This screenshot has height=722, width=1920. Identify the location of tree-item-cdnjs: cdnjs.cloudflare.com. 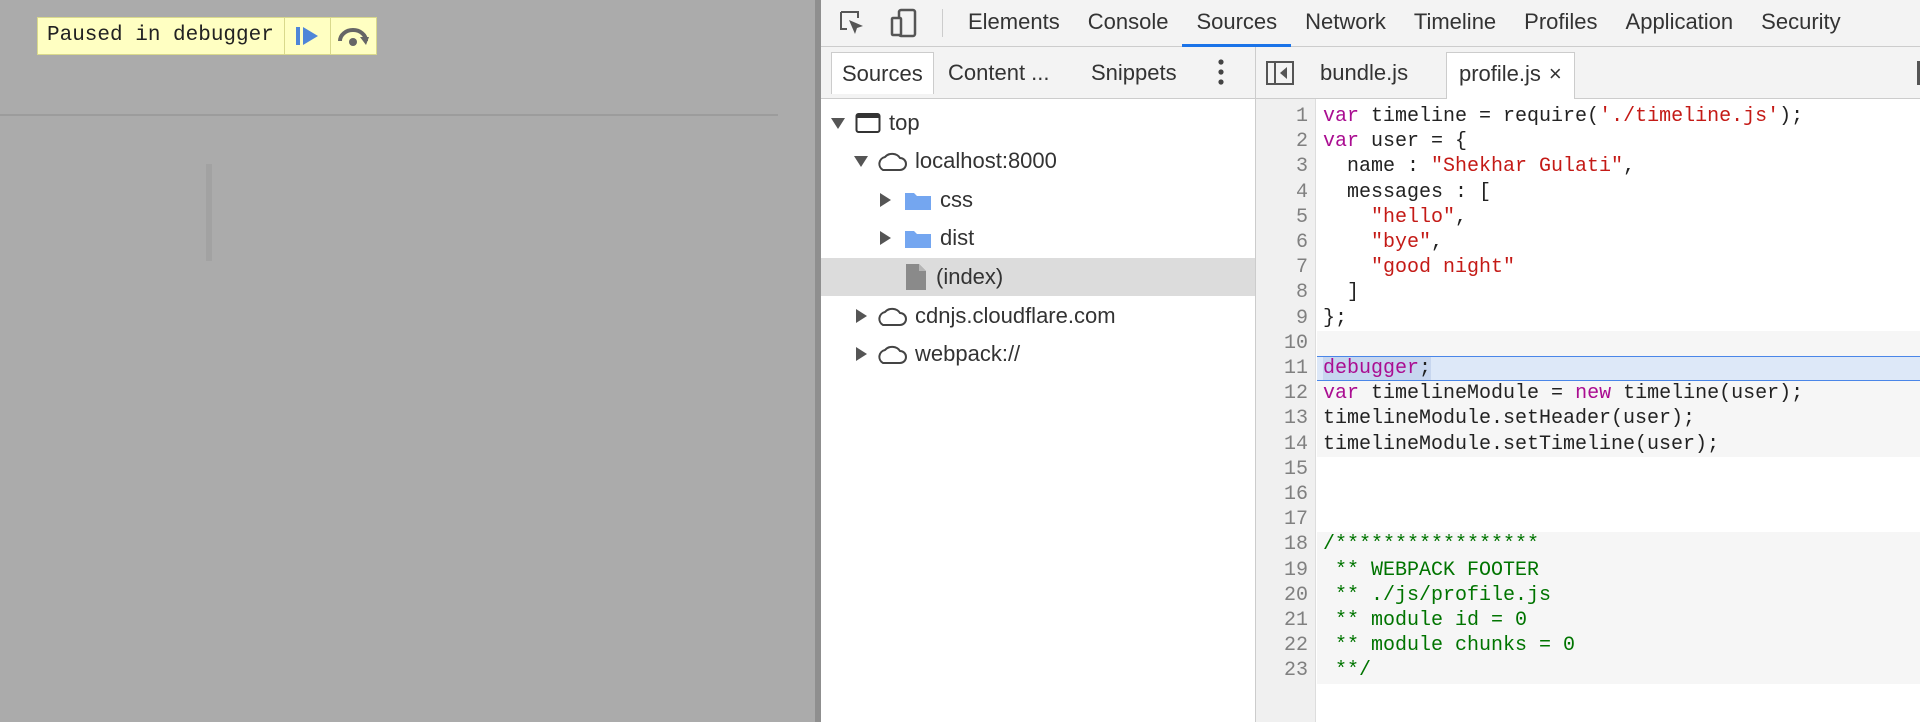
(1053, 316).